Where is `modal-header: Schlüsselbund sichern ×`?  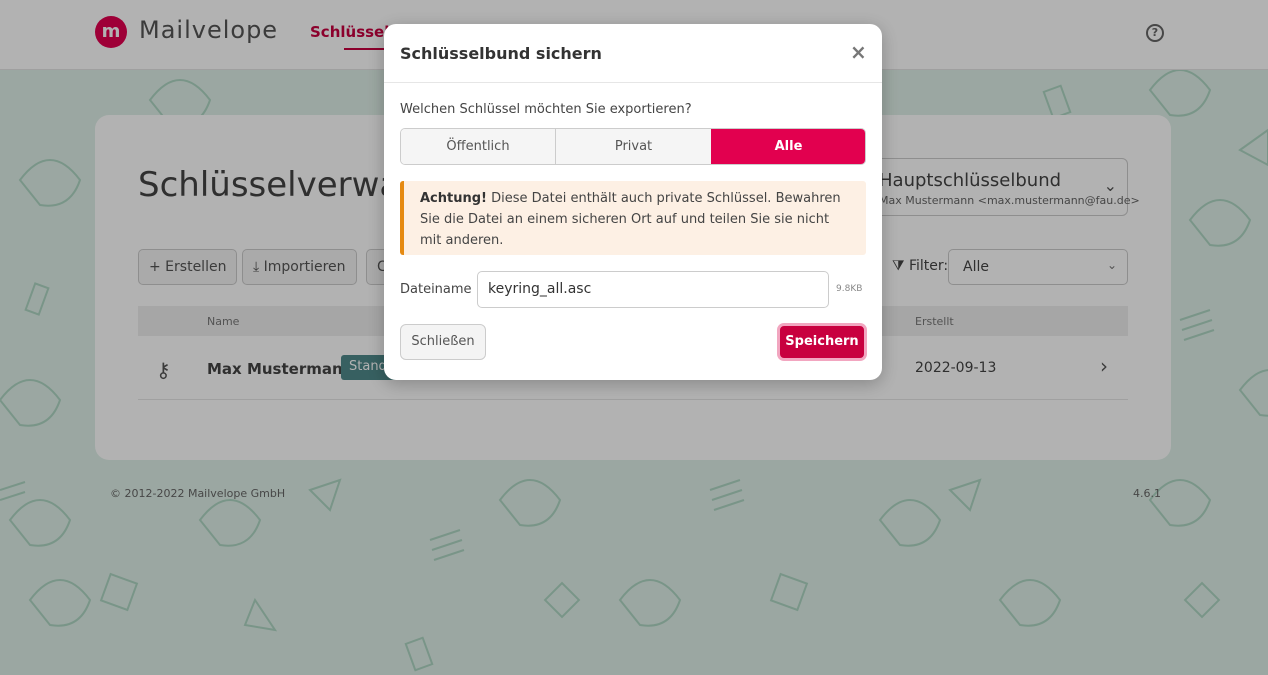 modal-header: Schlüsselbund sichern × is located at coordinates (633, 53).